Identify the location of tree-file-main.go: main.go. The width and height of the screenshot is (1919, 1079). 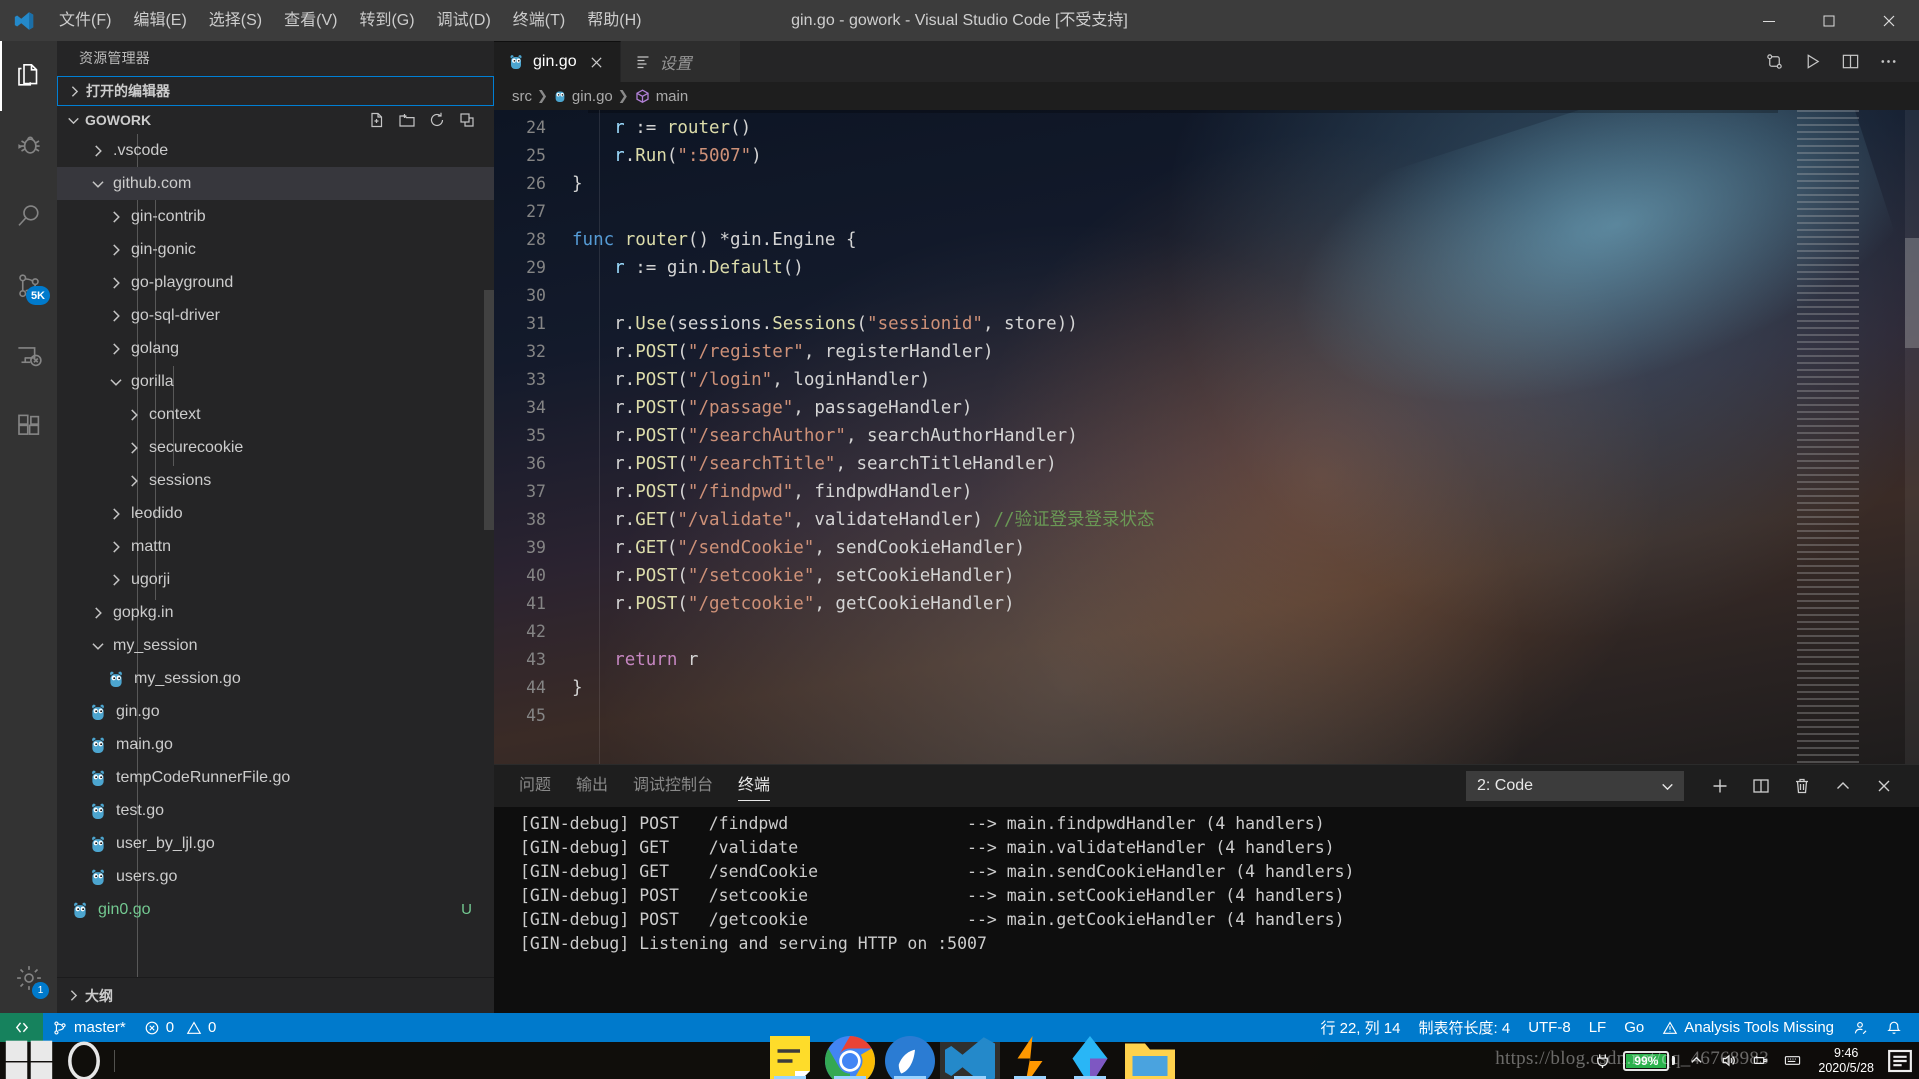
(275, 744).